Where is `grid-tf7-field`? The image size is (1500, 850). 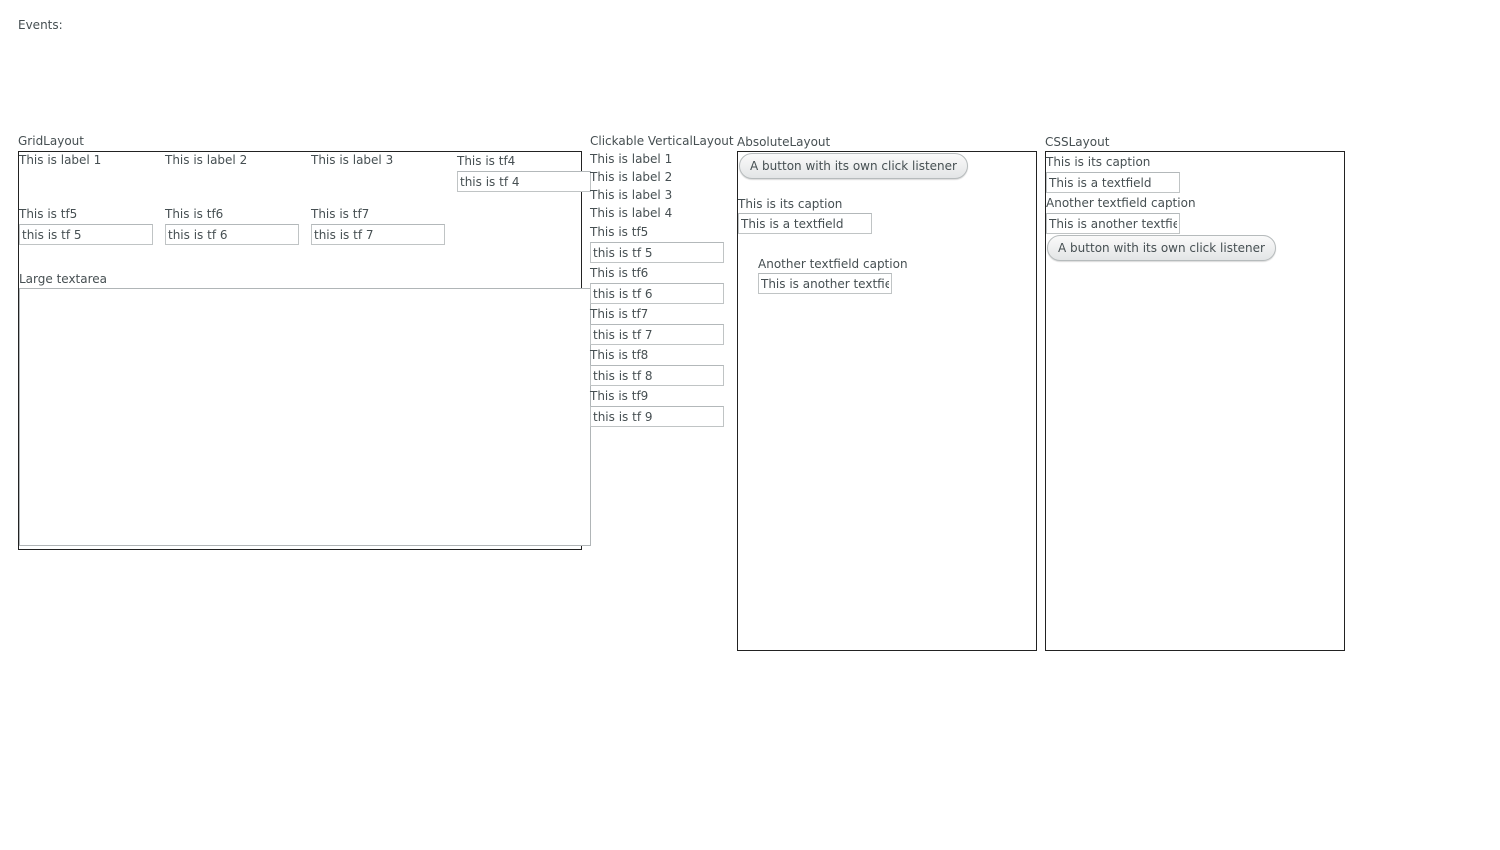 grid-tf7-field is located at coordinates (378, 234).